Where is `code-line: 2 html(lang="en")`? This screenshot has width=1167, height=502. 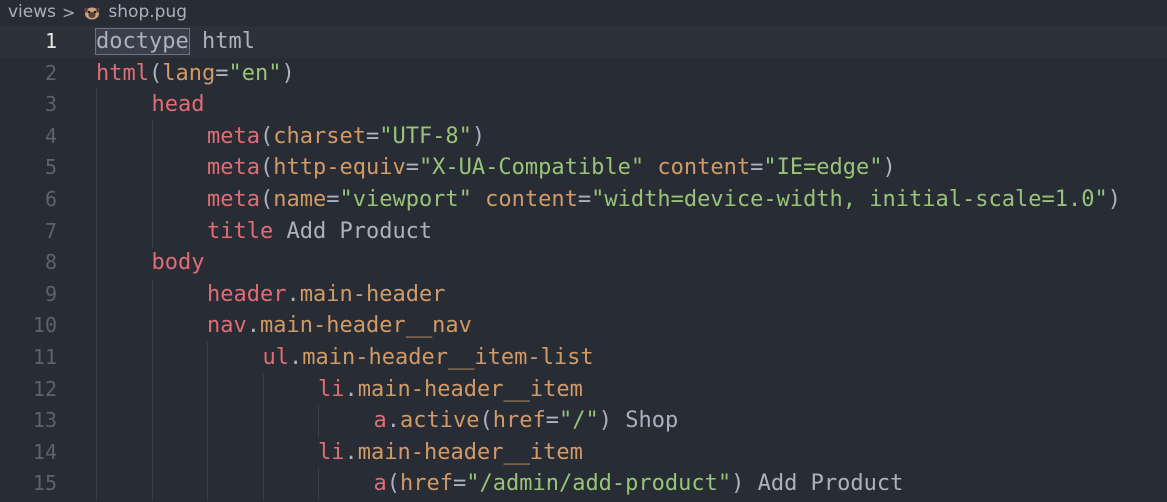
code-line: 2 html(lang="en") is located at coordinates (583, 74).